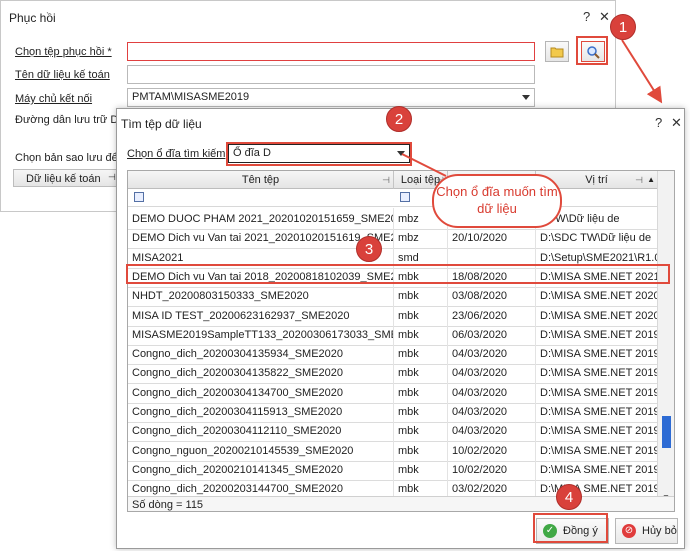 The image size is (690, 551). What do you see at coordinates (532, 108) in the screenshot?
I see `annotation-arrows` at bounding box center [532, 108].